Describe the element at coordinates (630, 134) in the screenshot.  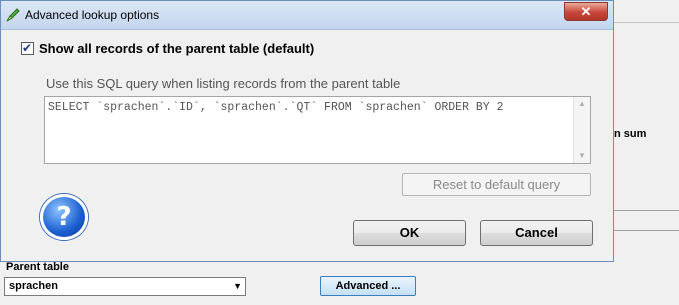
I see `background-text: n sum` at that location.